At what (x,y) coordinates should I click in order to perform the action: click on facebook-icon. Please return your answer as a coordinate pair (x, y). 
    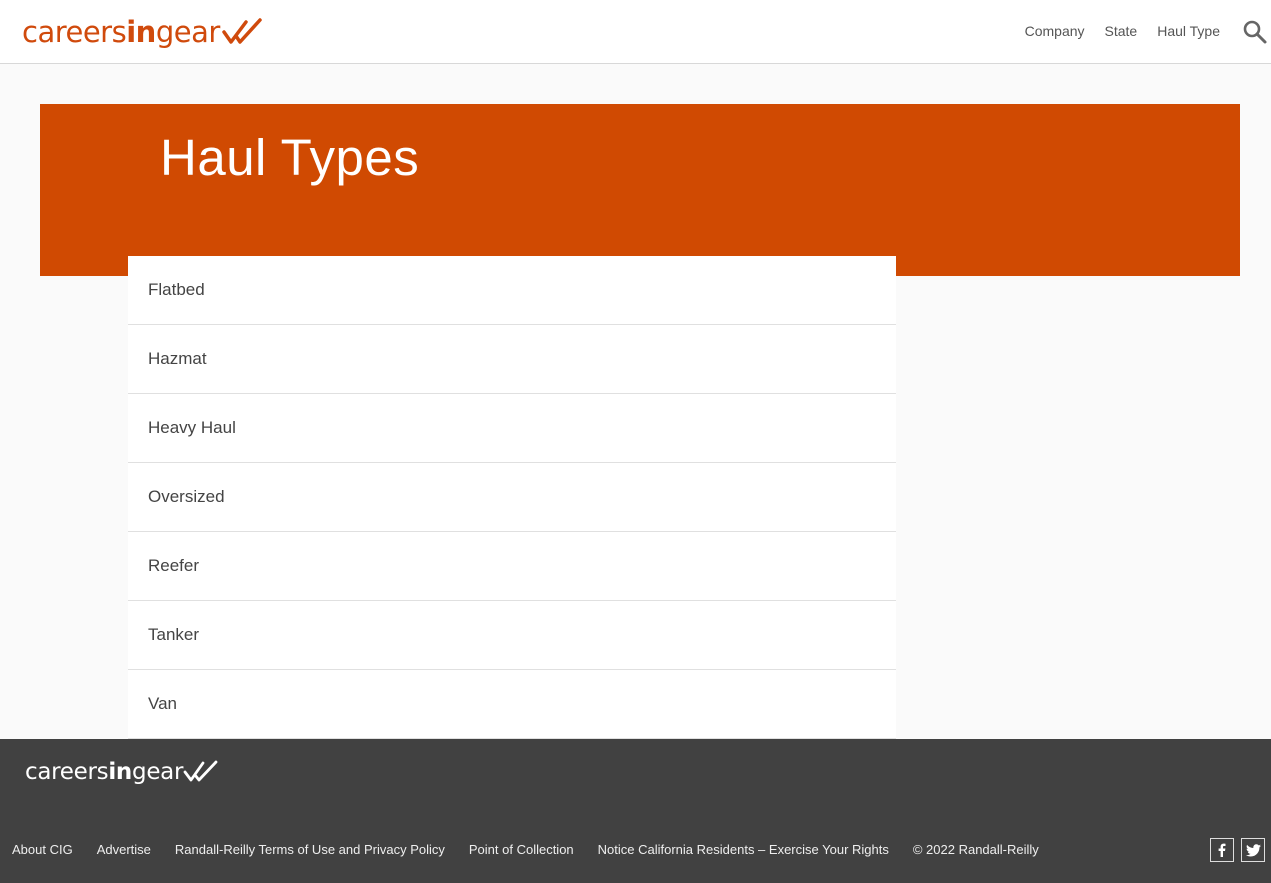
    Looking at the image, I should click on (1222, 850).